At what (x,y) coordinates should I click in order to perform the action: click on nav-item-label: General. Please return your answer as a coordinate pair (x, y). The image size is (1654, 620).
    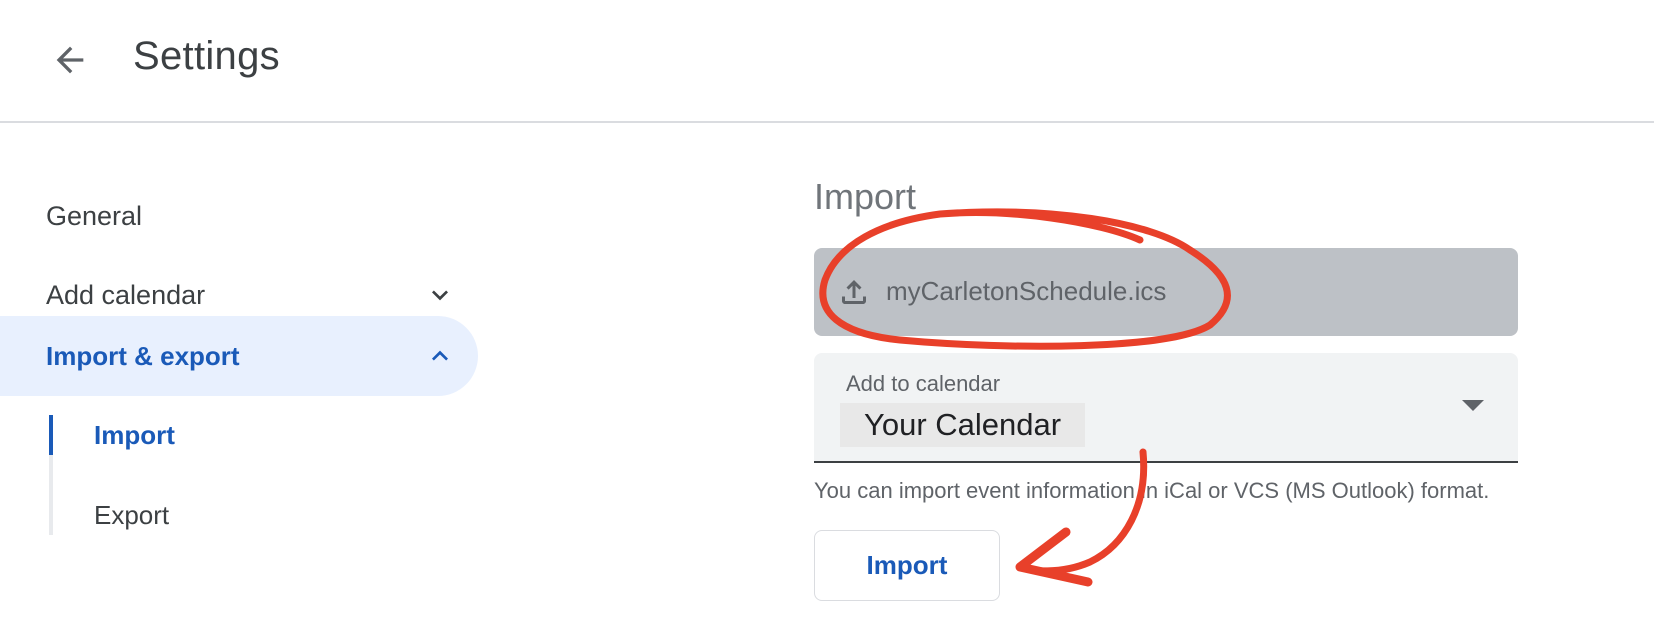
    Looking at the image, I should click on (94, 215).